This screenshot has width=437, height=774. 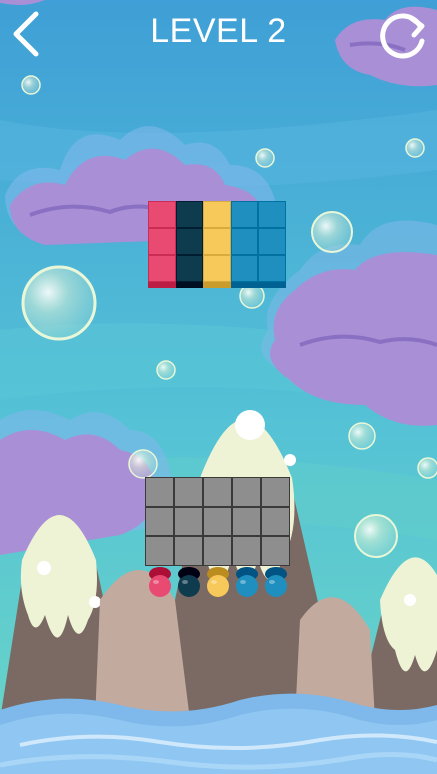 I want to click on game-board, so click(x=217, y=522).